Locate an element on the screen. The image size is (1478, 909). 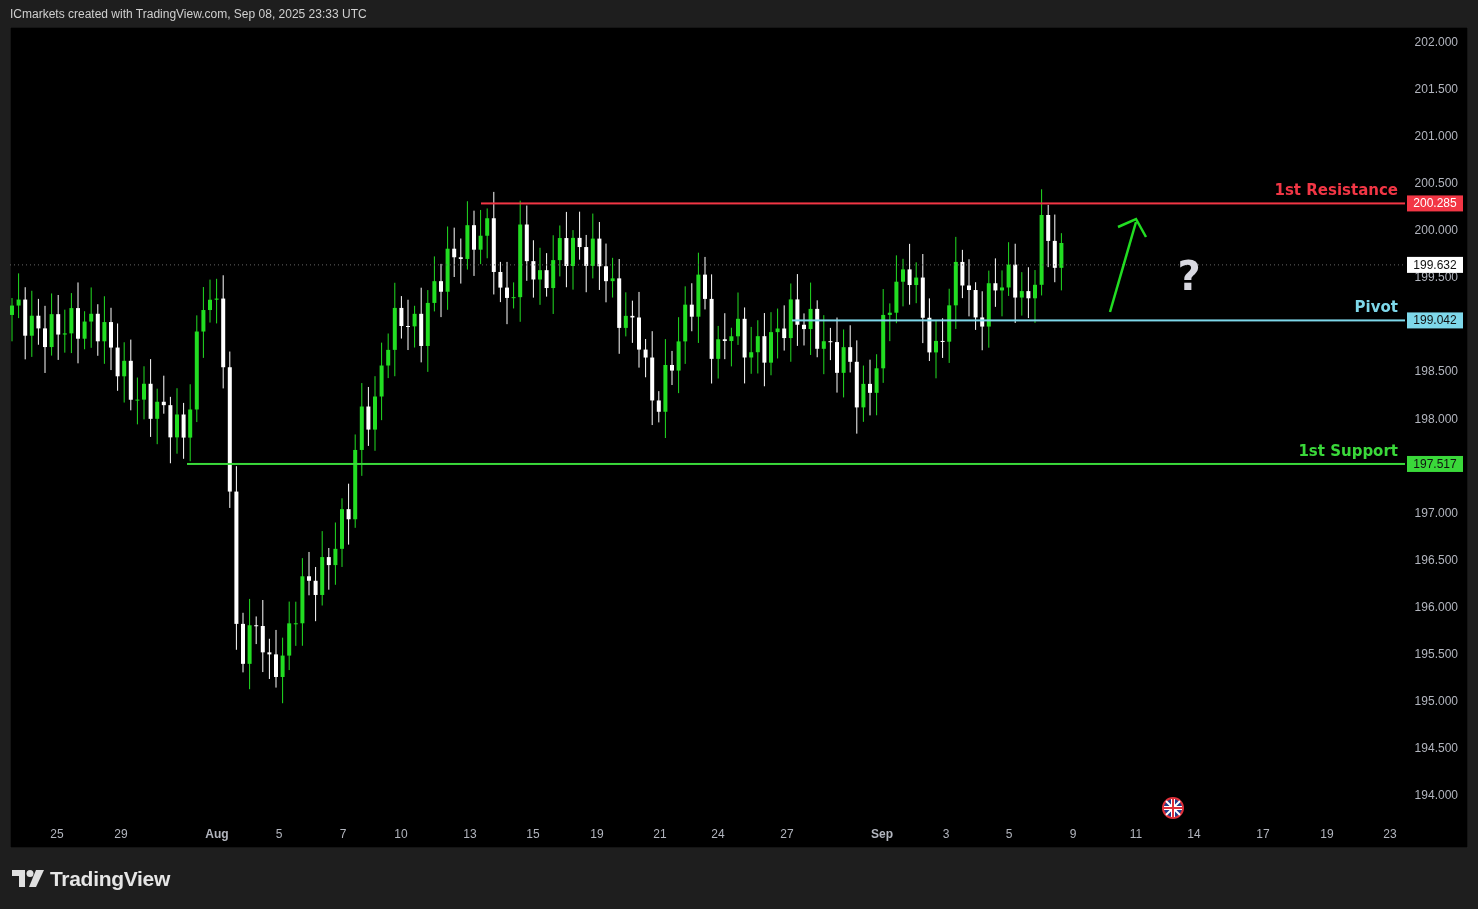
tradingview-logo-text: TradingView is located at coordinates (110, 879).